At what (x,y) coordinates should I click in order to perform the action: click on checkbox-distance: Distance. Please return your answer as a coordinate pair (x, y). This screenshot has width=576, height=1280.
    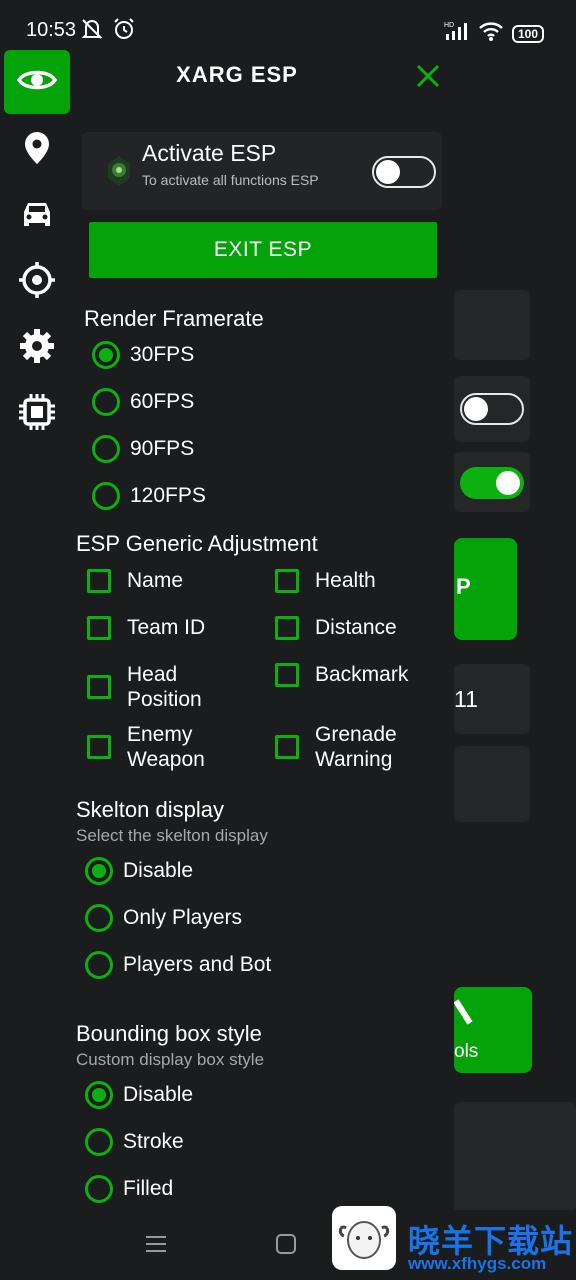
    Looking at the image, I should click on (336, 627).